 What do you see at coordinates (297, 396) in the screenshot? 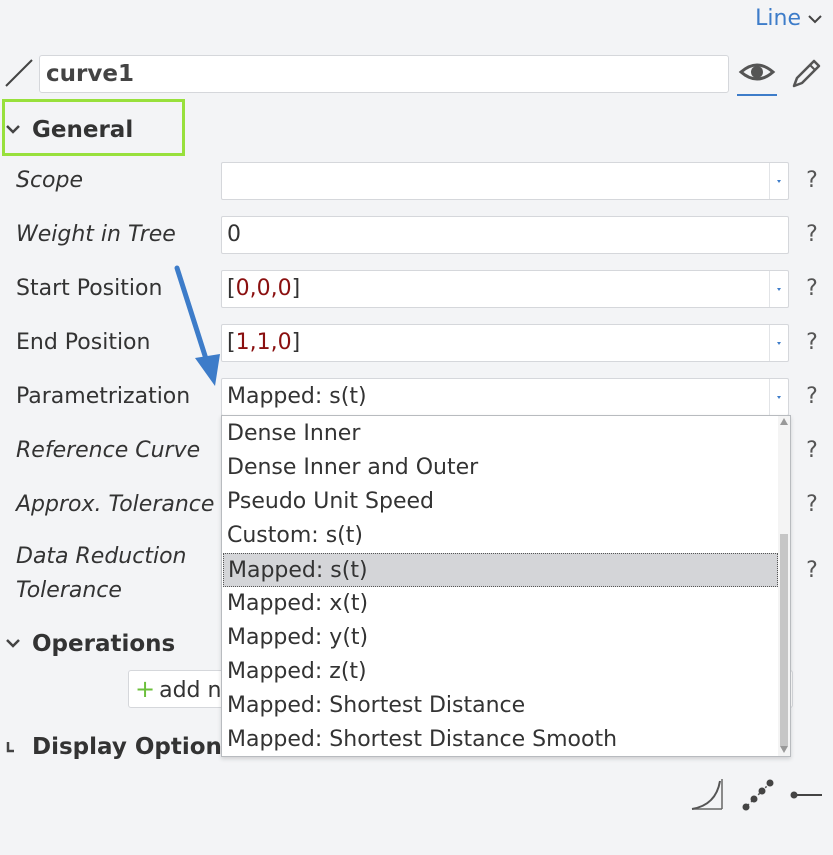
I see `parametrization-value: Mapped: s(t)` at bounding box center [297, 396].